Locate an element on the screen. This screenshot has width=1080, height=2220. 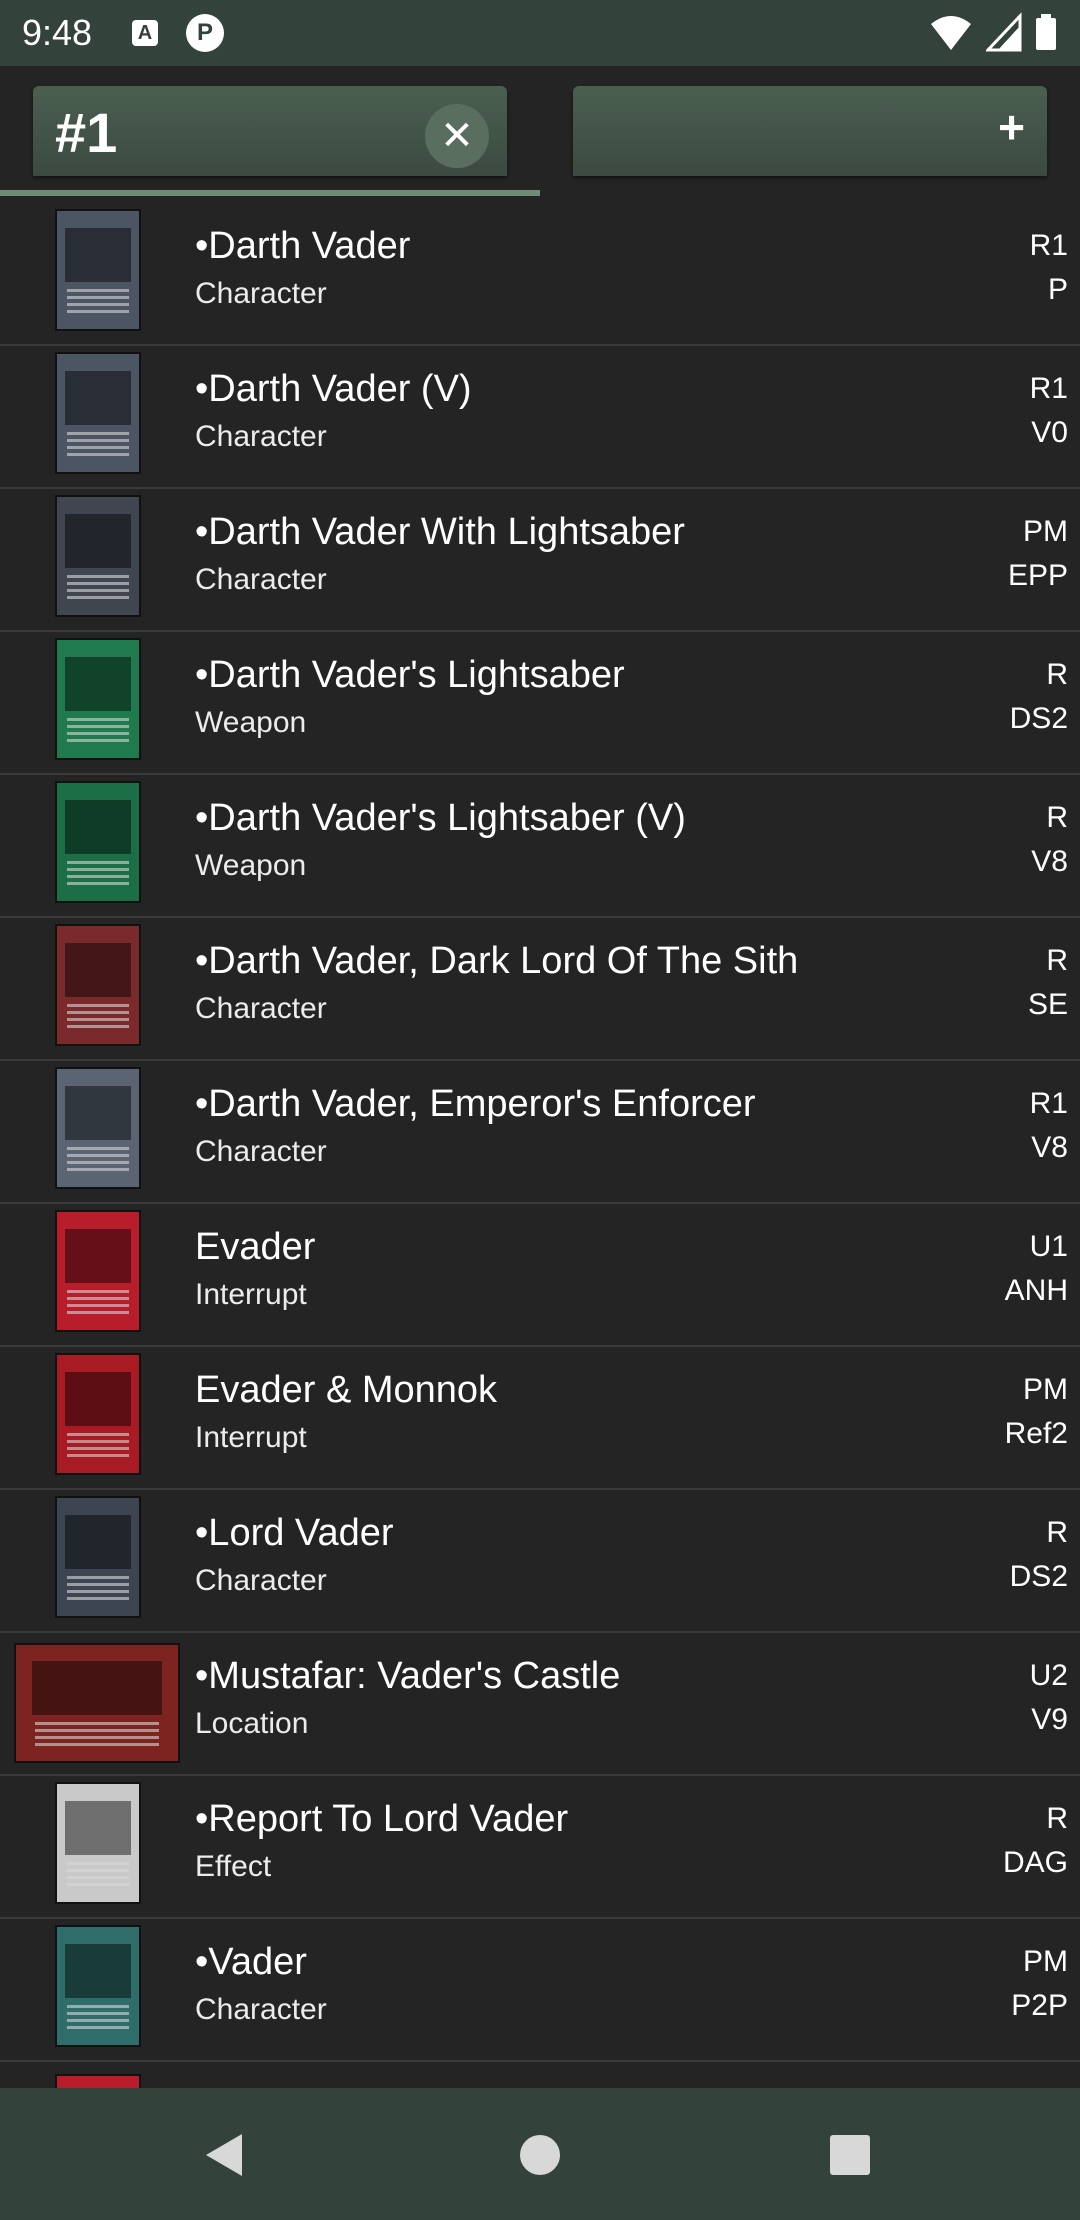
card-type: Effect is located at coordinates (233, 1866).